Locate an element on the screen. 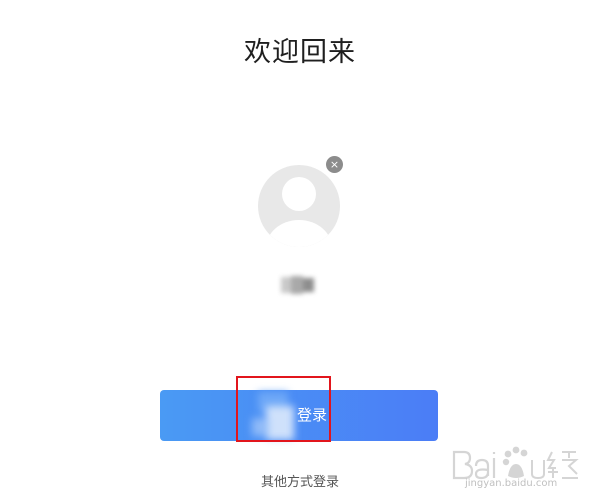 This screenshot has height=500, width=600. page-title: 欢迎回来 is located at coordinates (300, 52).